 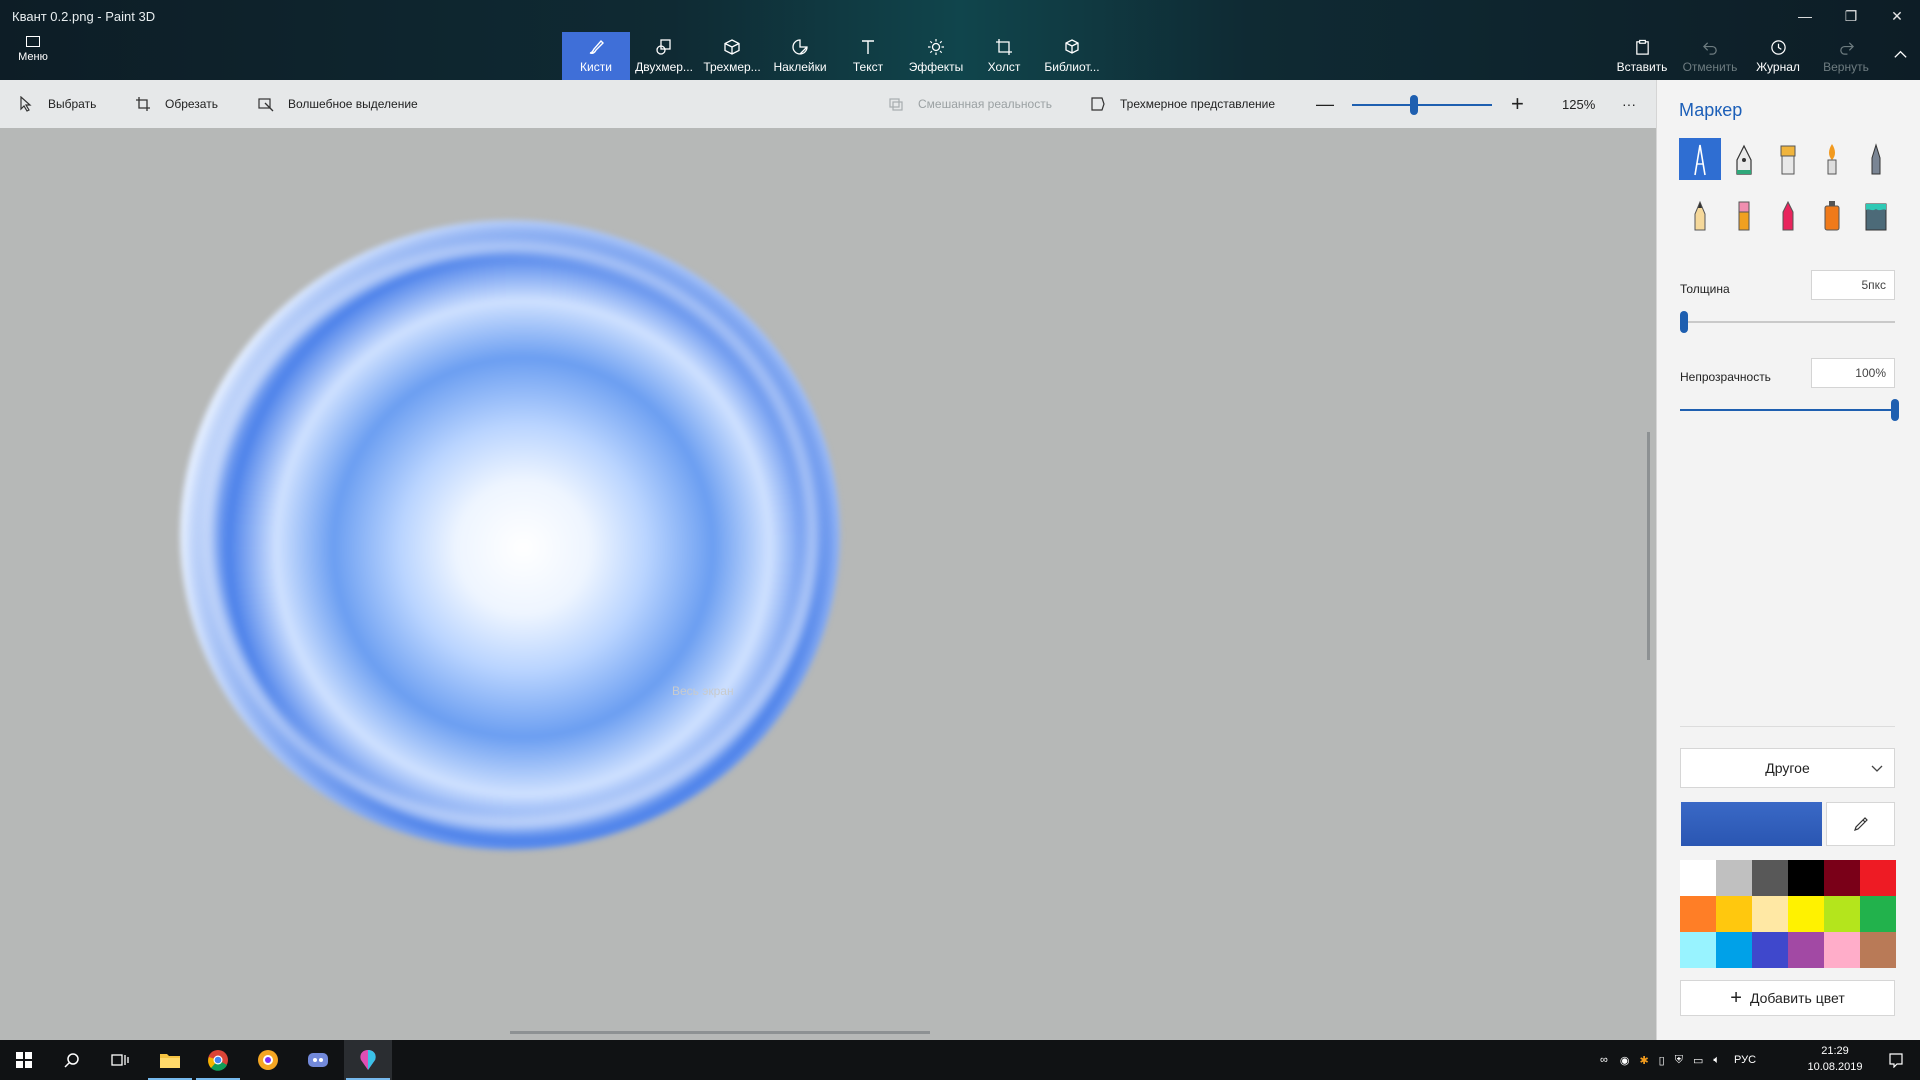 What do you see at coordinates (318, 1060) in the screenshot?
I see `discord-button` at bounding box center [318, 1060].